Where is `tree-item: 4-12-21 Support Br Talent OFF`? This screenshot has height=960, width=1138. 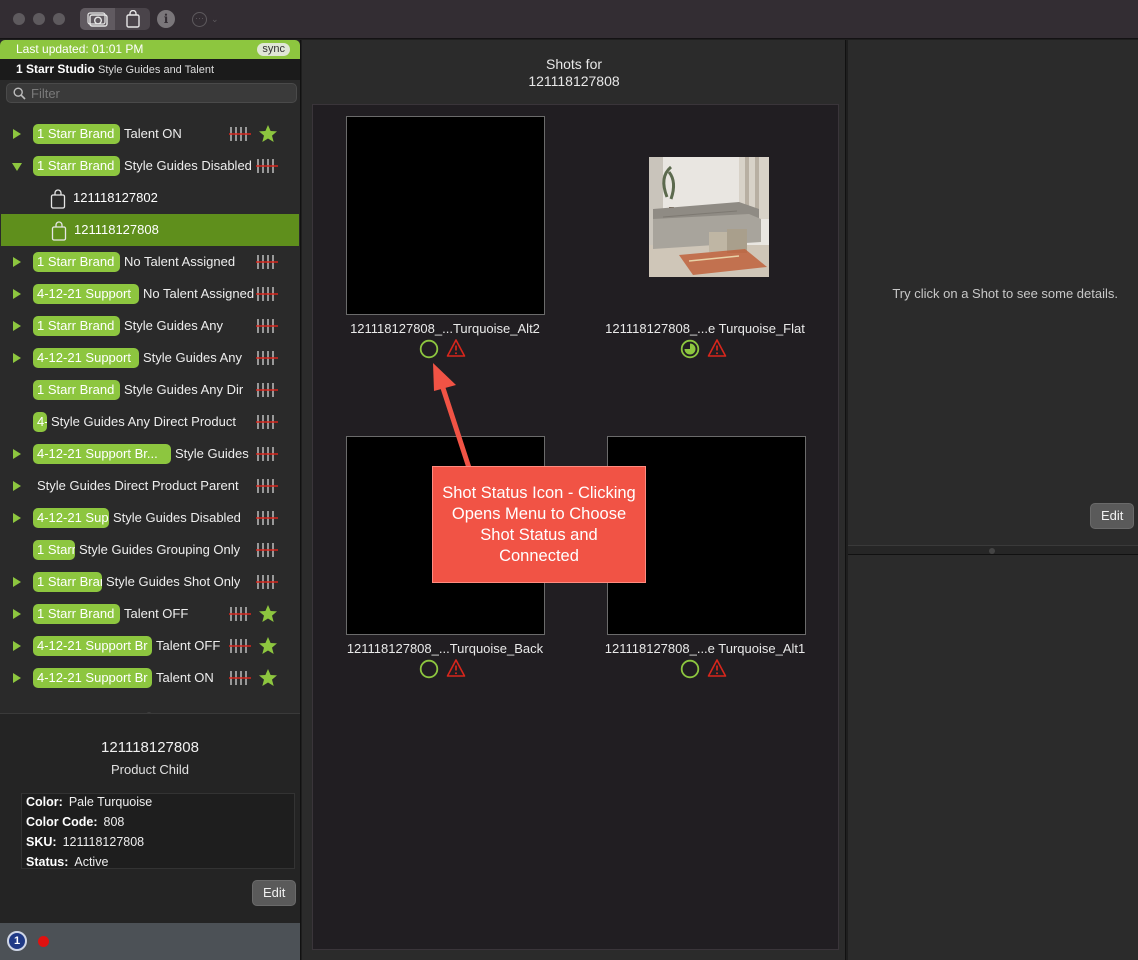 tree-item: 4-12-21 Support Br Talent OFF is located at coordinates (150, 646).